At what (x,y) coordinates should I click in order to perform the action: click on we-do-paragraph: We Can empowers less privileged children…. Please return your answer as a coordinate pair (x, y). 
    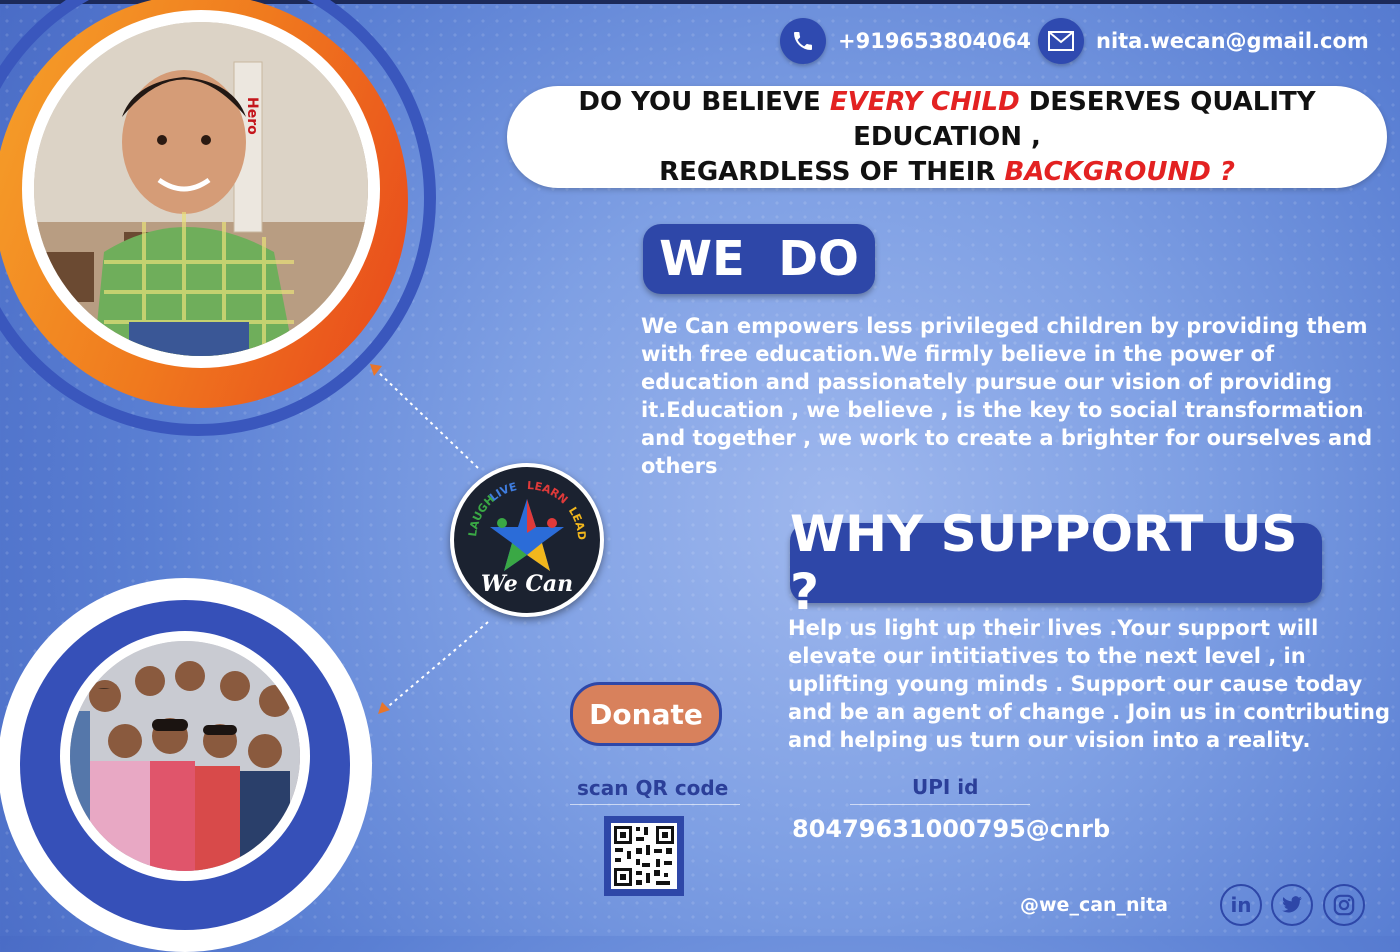
    Looking at the image, I should click on (1016, 396).